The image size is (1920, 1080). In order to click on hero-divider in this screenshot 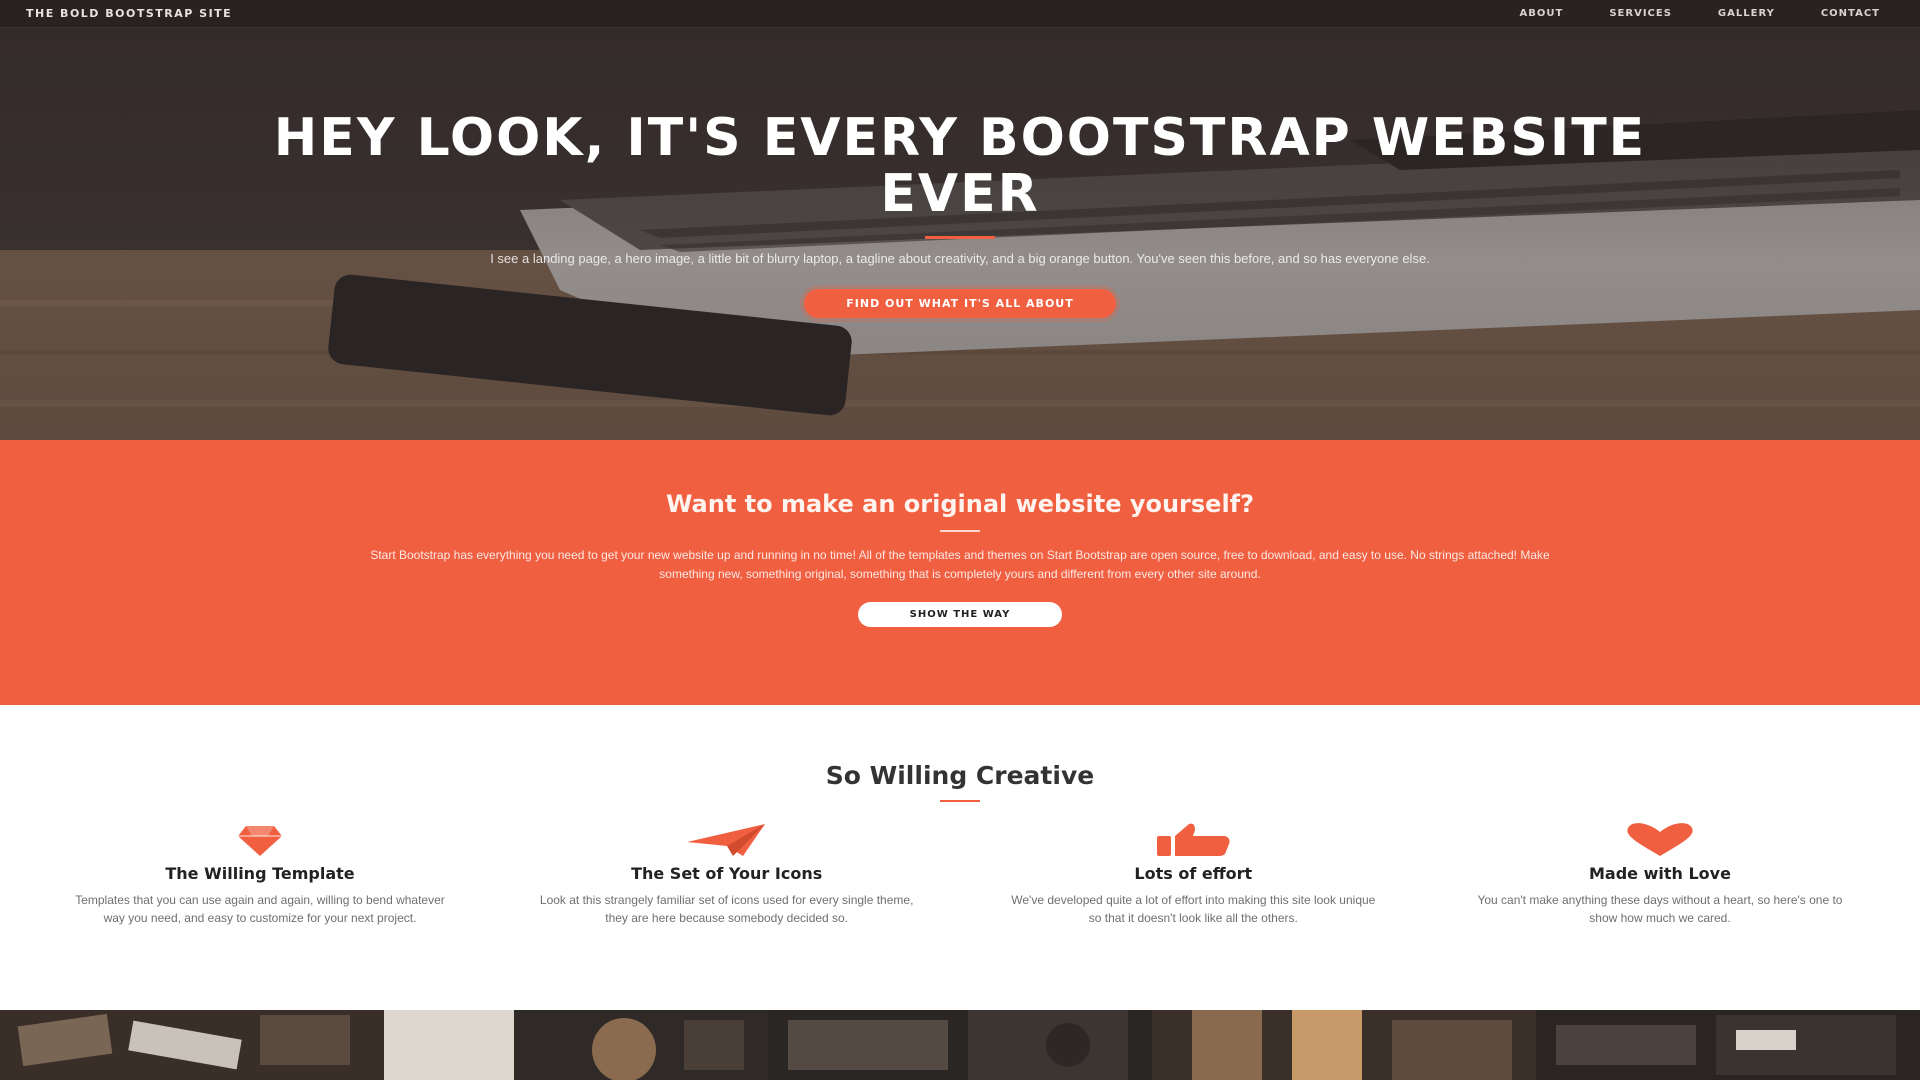, I will do `click(960, 237)`.